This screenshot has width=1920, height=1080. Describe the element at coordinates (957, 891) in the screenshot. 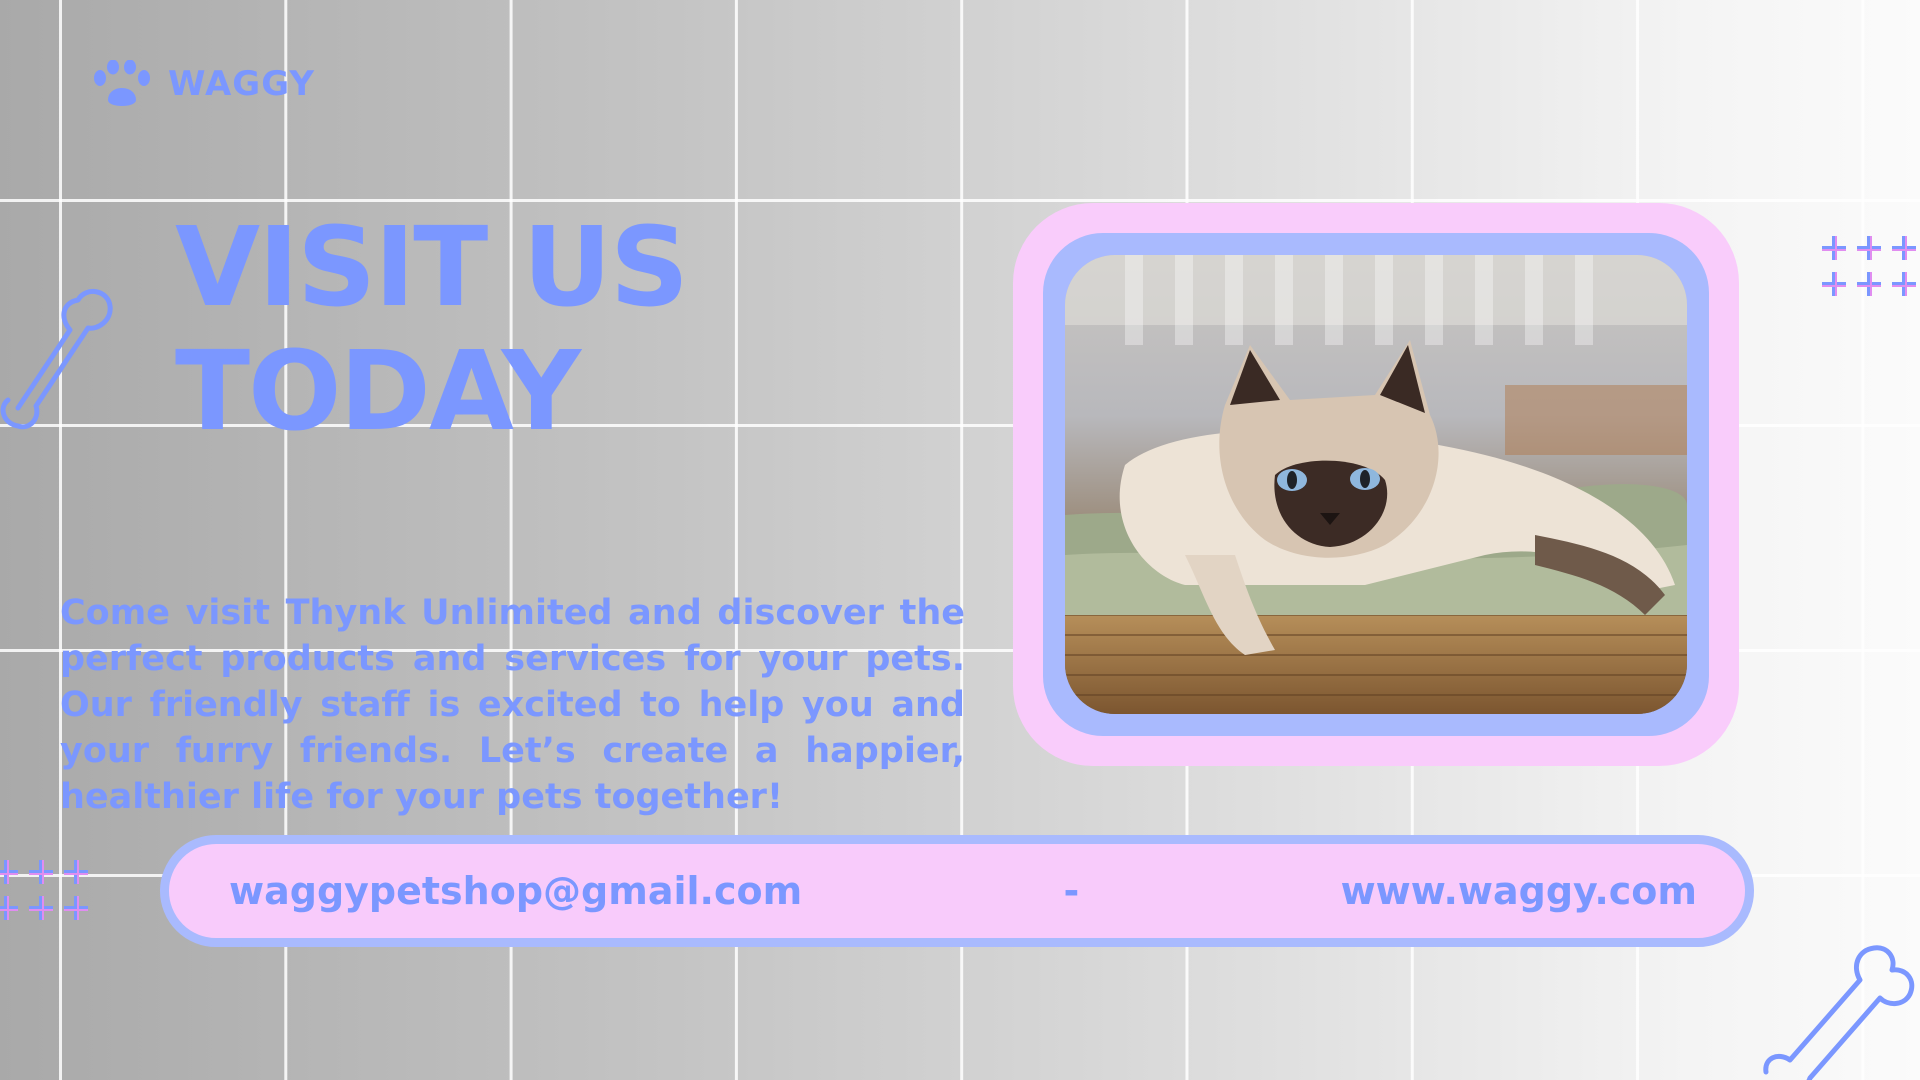

I see `contact-bar: waggypetshop@gmail.com - www.waggy.com` at that location.